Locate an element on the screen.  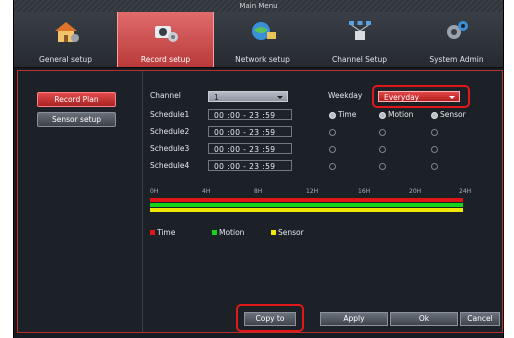
window-title: Main Menu is located at coordinates (258, 6).